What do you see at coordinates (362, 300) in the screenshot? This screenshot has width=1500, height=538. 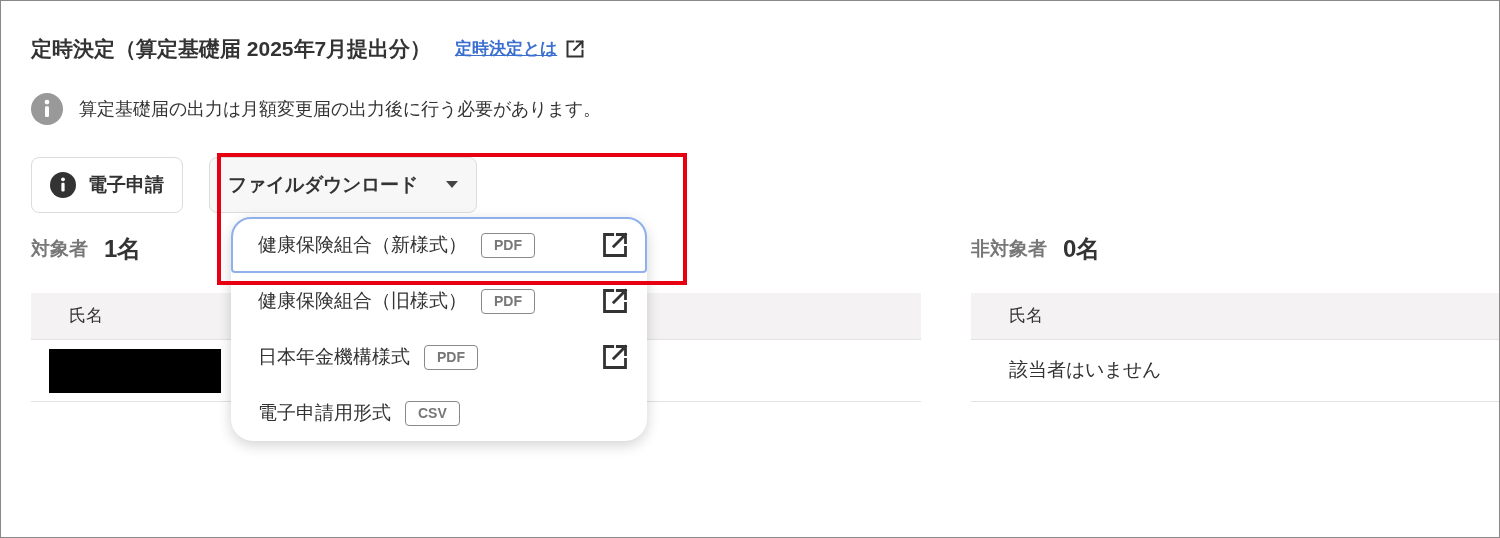 I see `menu-item-label: 健康保険組合（旧様式）` at bounding box center [362, 300].